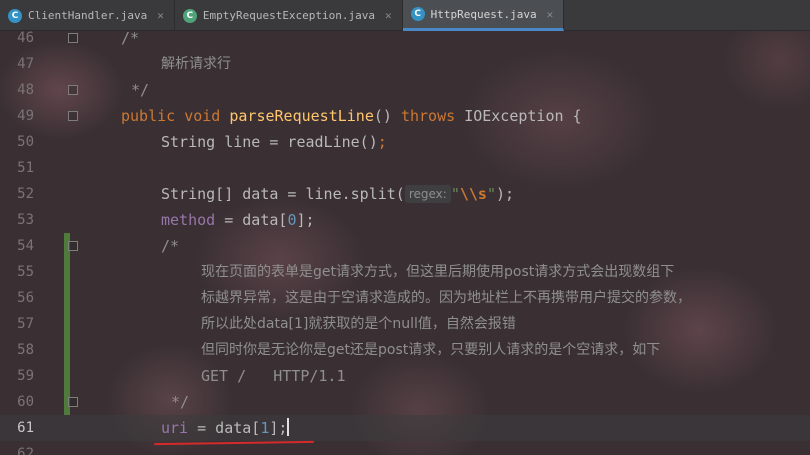  Describe the element at coordinates (427, 194) in the screenshot. I see `parameter-hint: regex:` at that location.